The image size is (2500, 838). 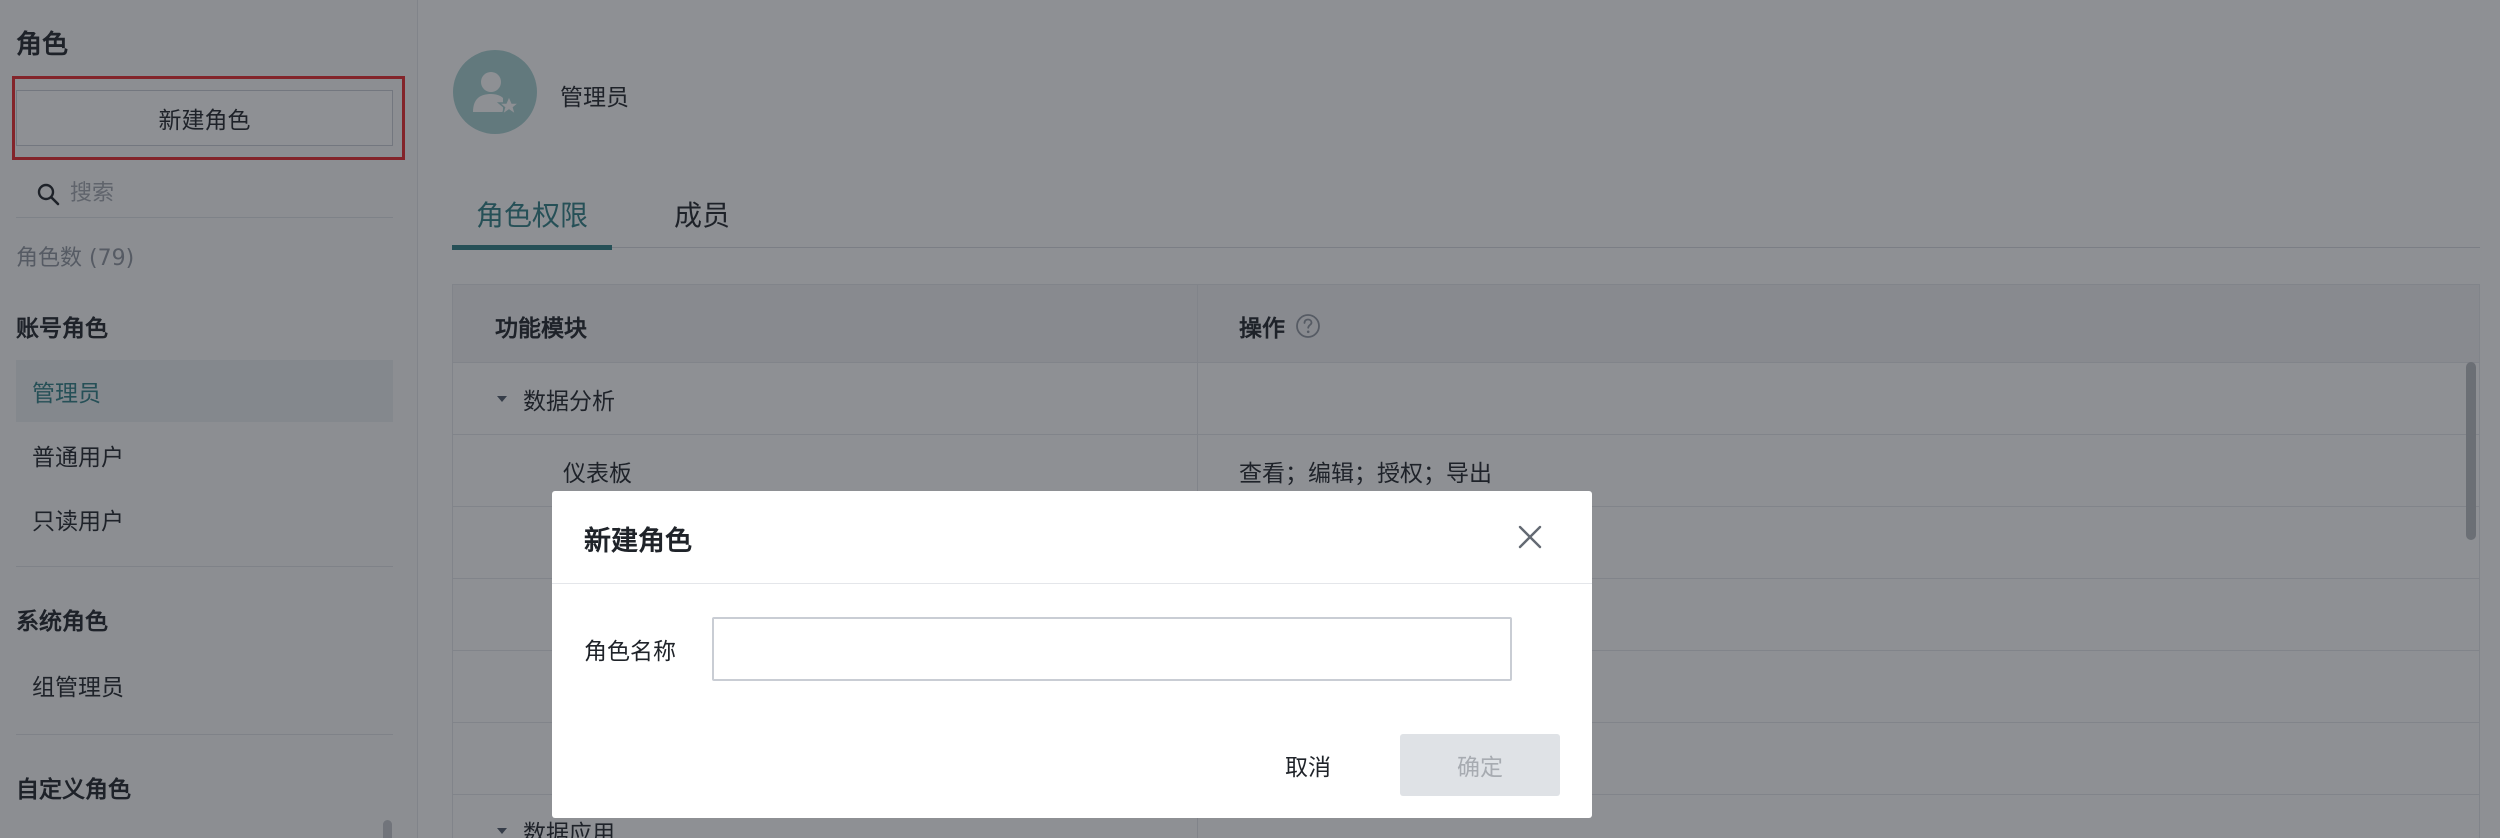 I want to click on role-name-input, so click(x=1112, y=649).